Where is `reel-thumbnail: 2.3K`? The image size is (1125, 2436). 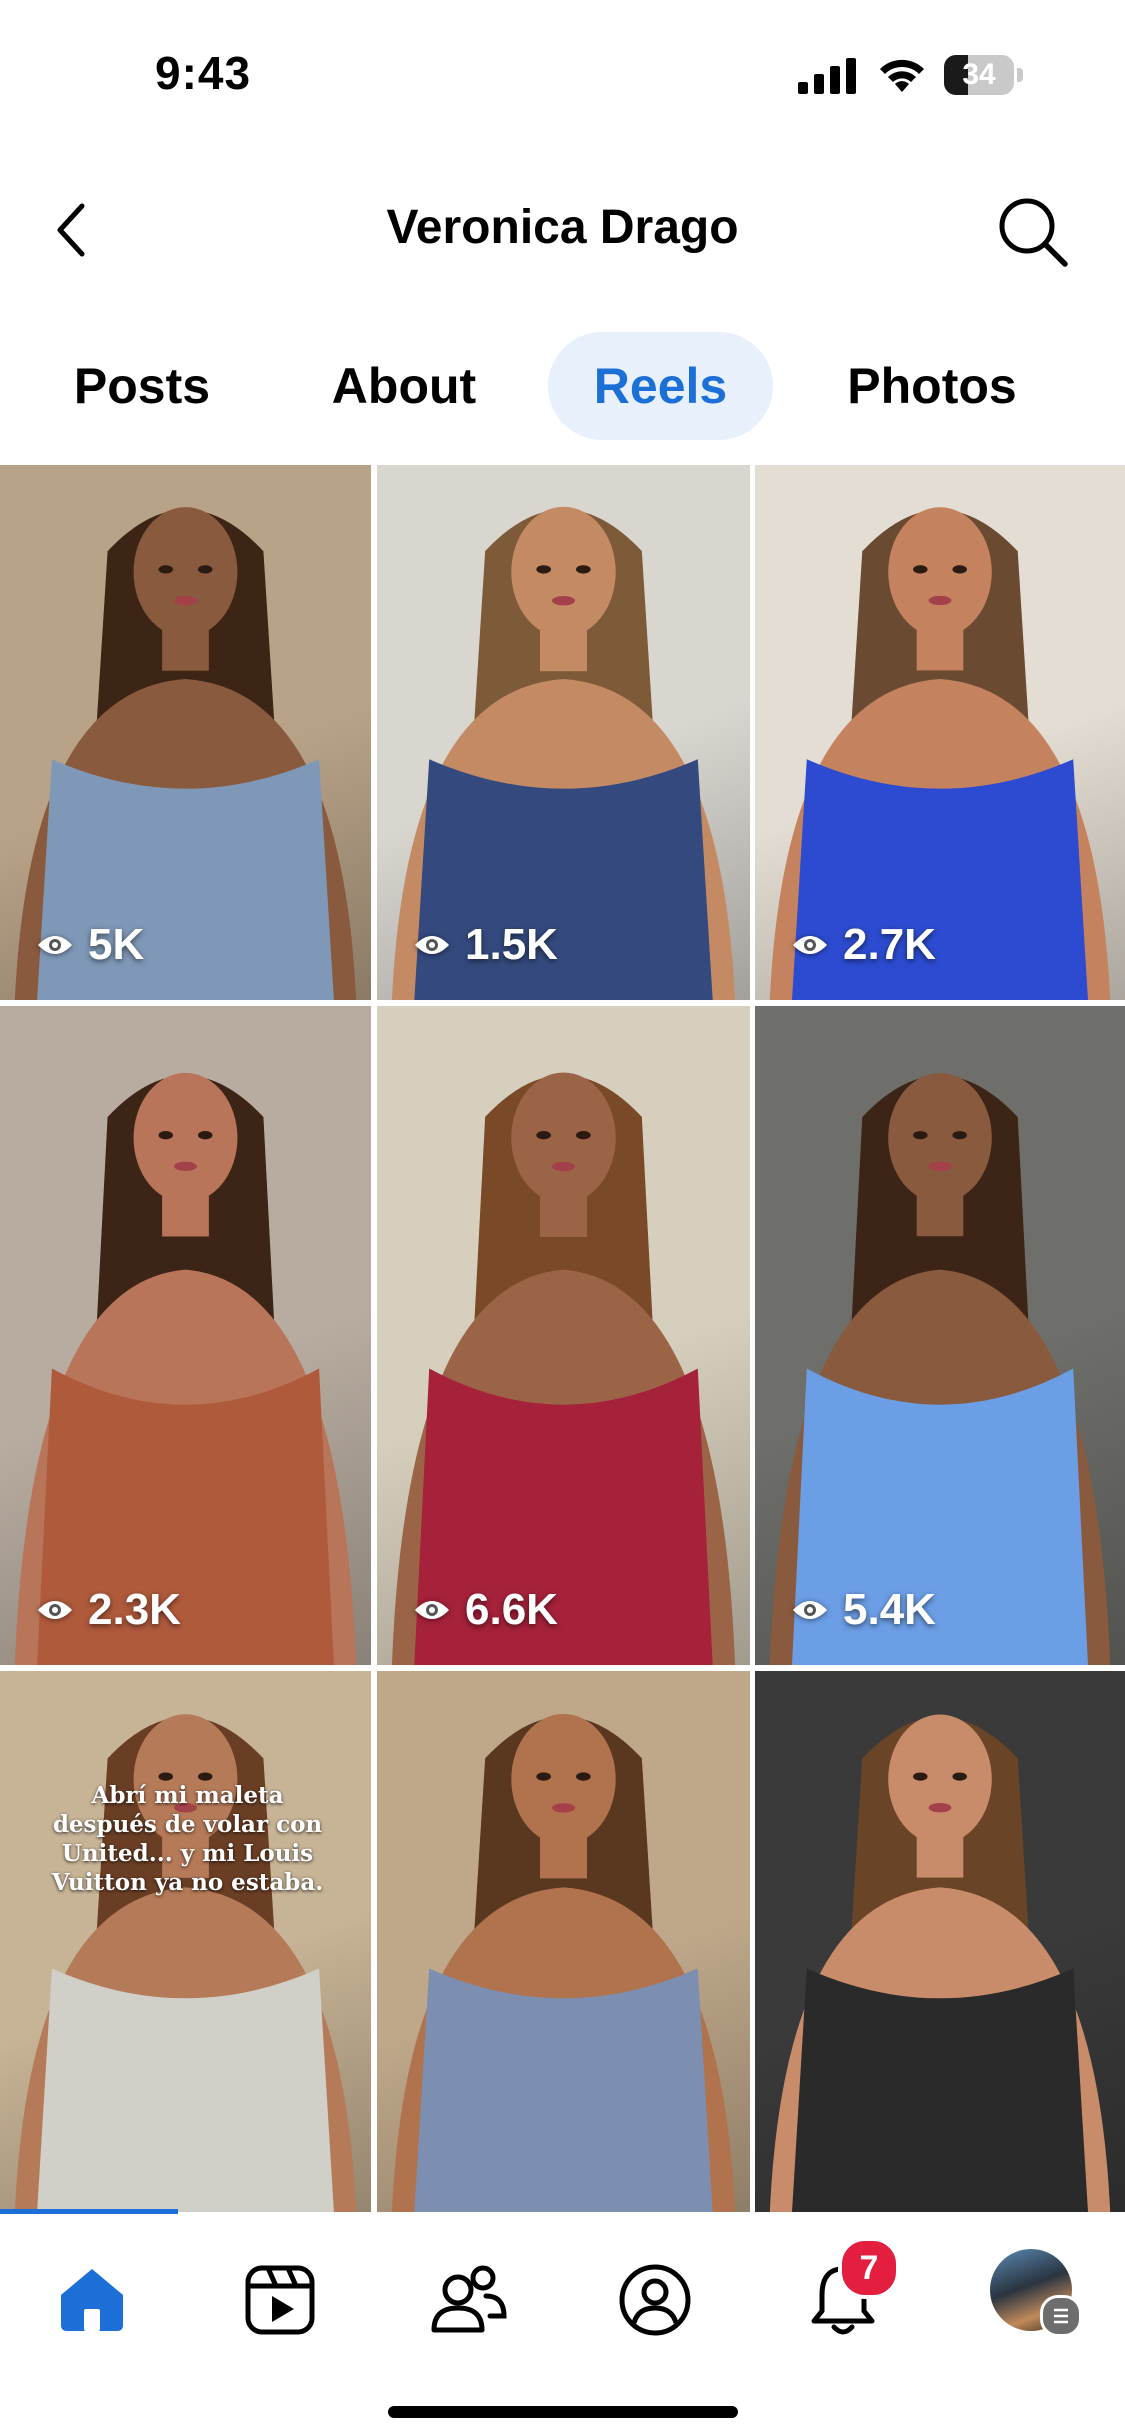 reel-thumbnail: 2.3K is located at coordinates (185, 1335).